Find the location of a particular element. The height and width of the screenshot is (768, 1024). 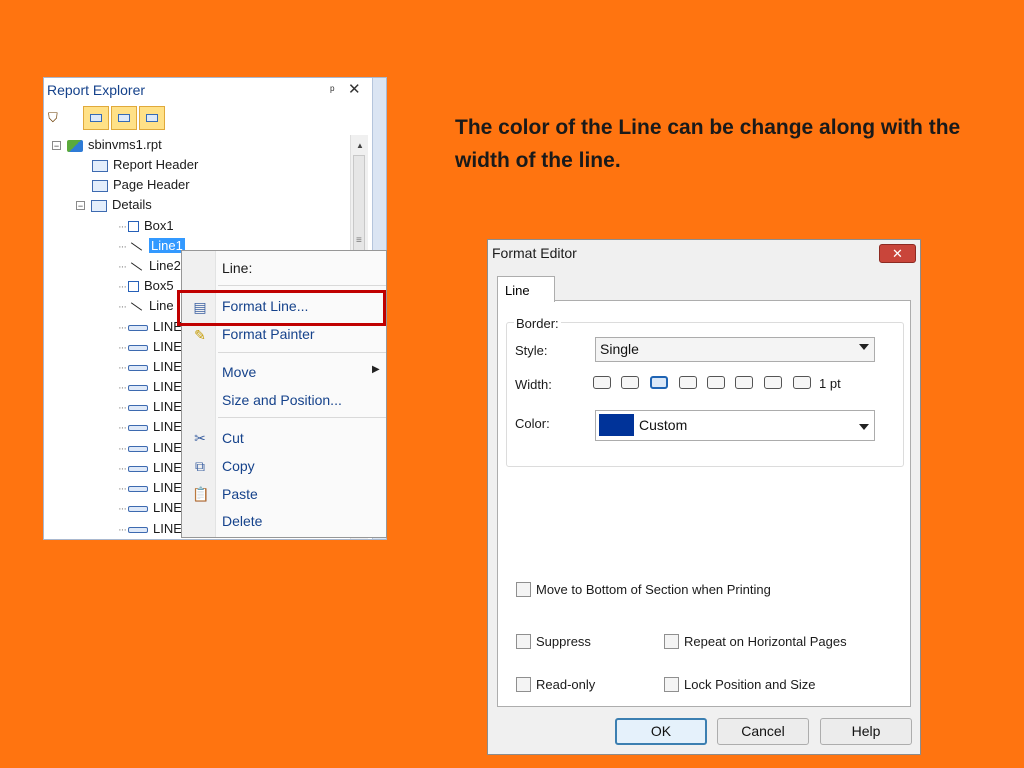

tree-item-label: sbinvms1.rpt is located at coordinates (125, 144).